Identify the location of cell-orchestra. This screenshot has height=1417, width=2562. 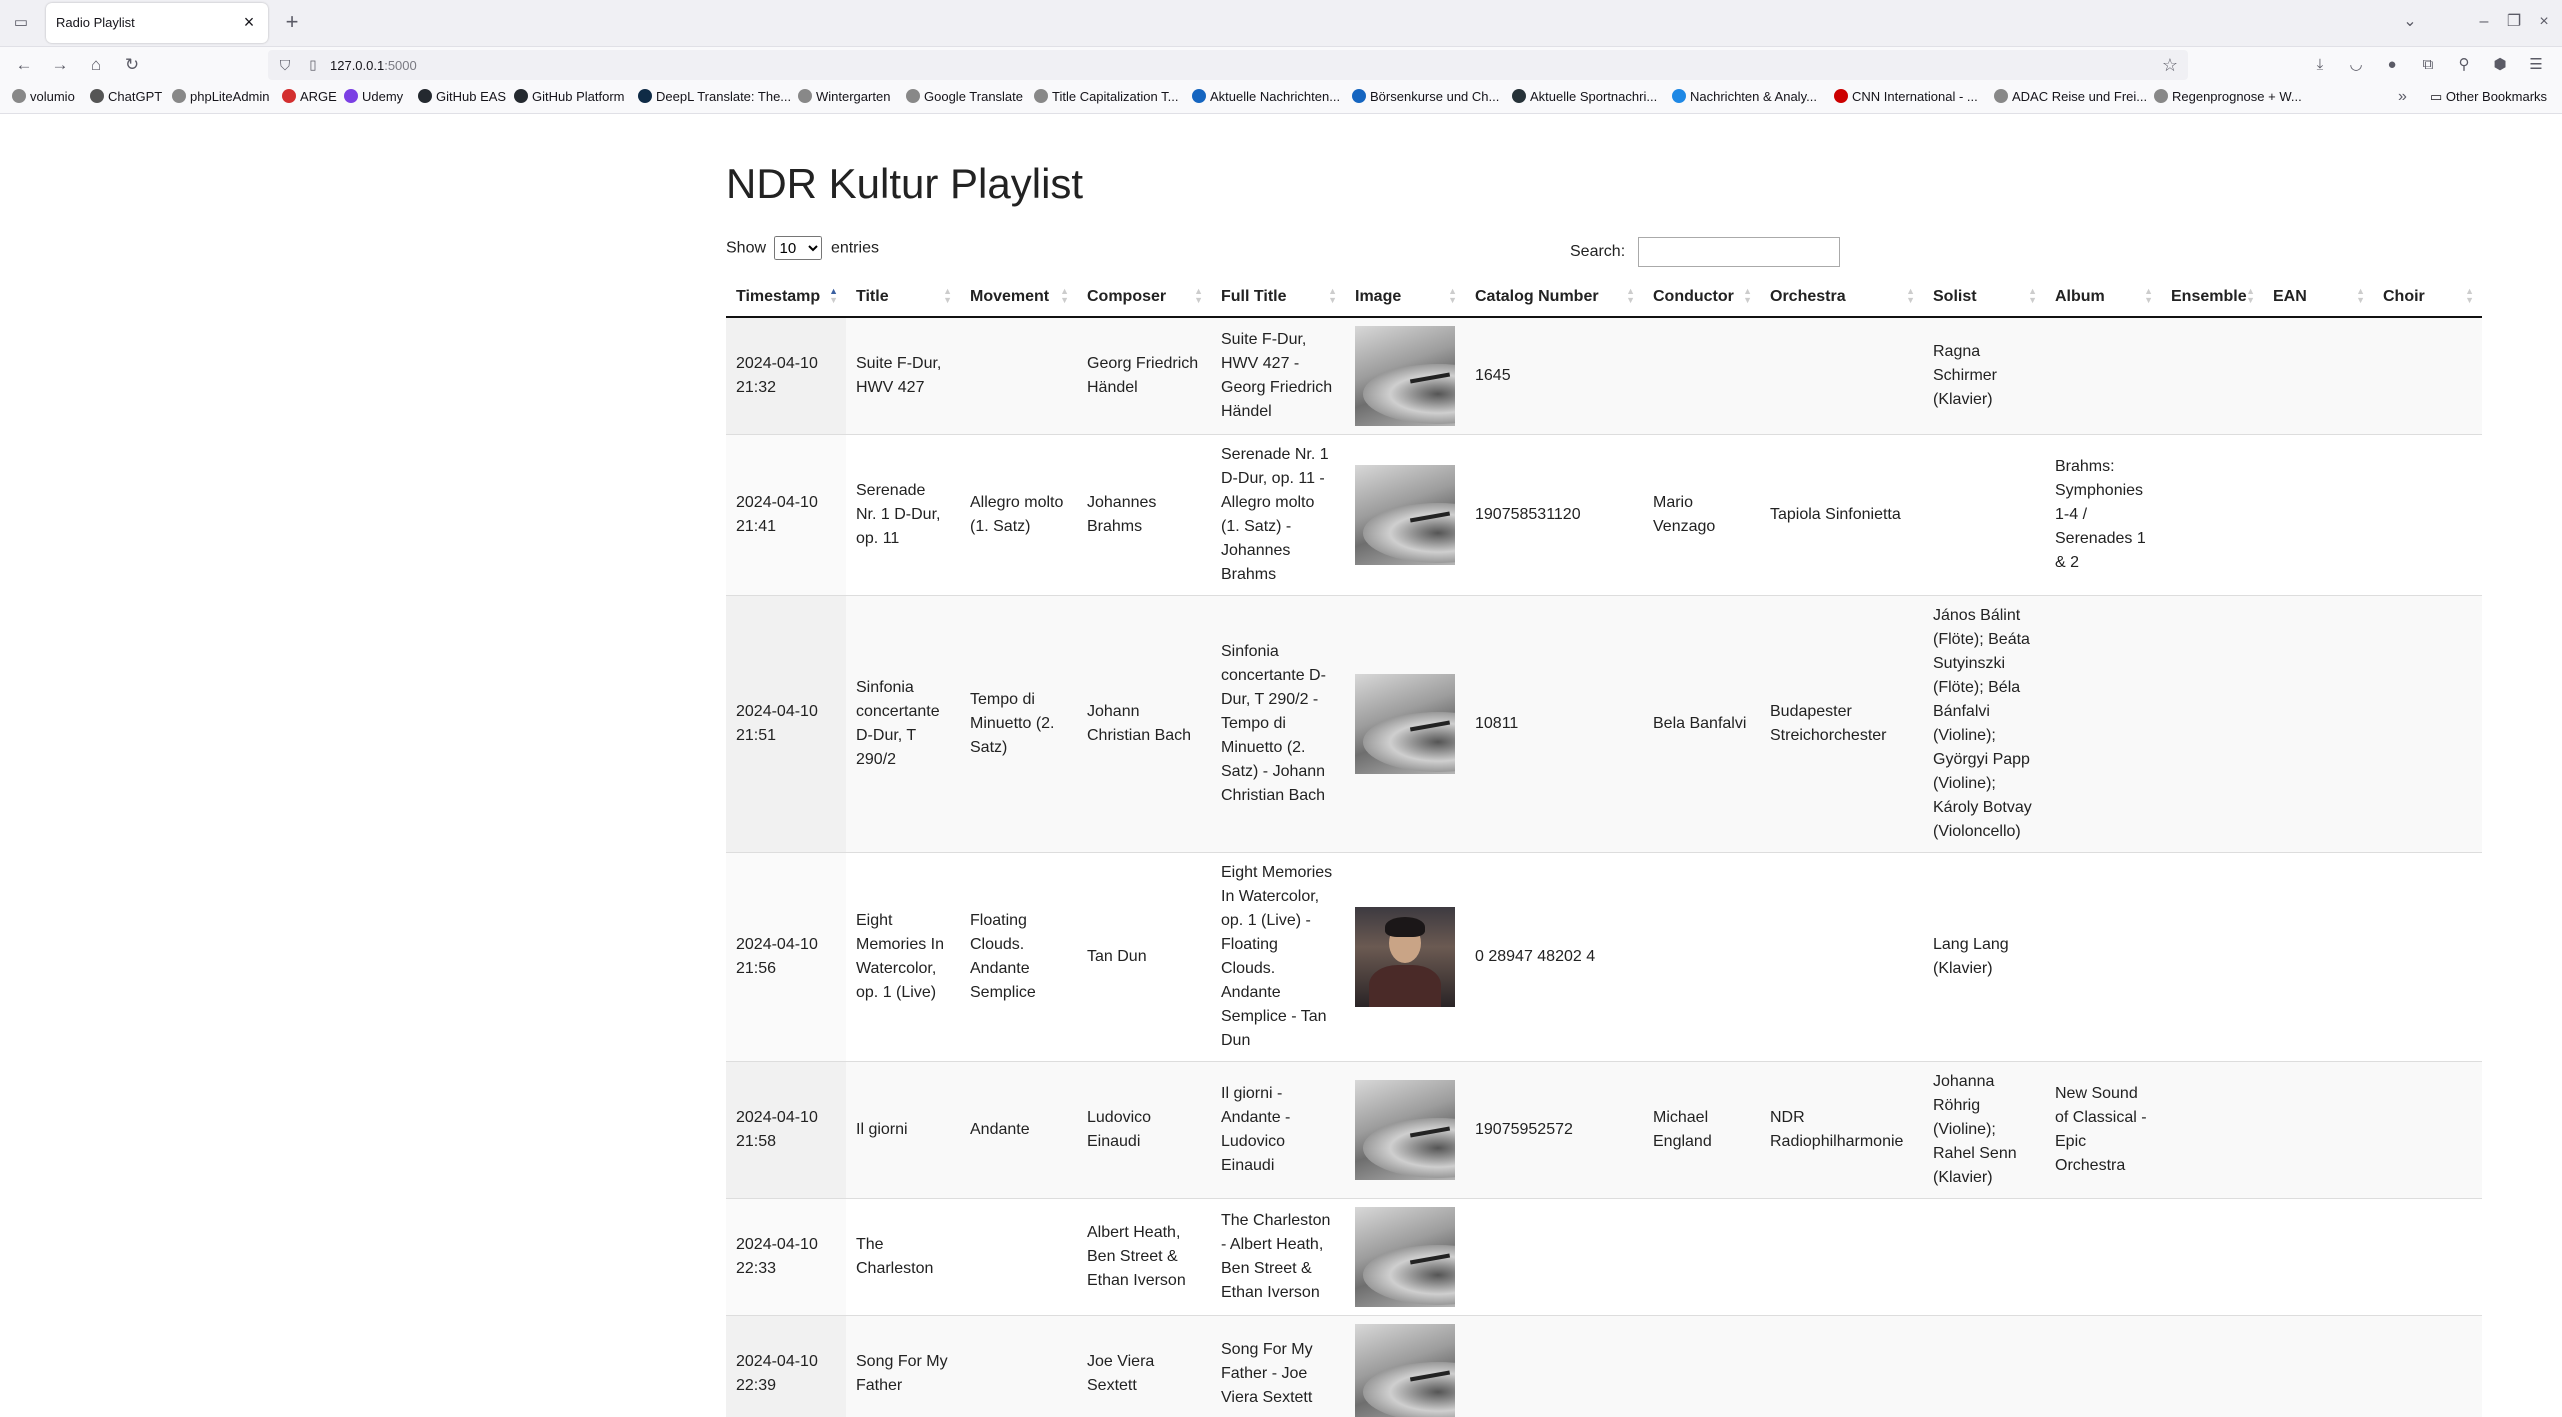
(1841, 1257).